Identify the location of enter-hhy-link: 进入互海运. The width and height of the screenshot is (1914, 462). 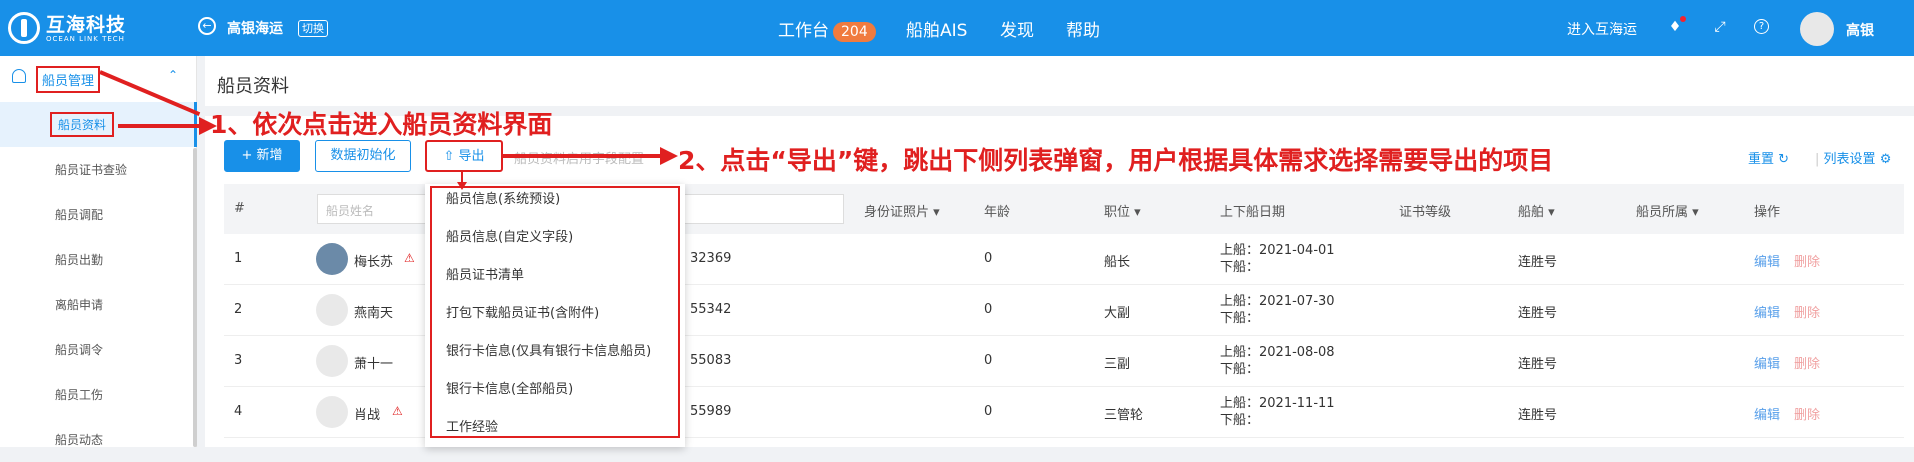
(1602, 29).